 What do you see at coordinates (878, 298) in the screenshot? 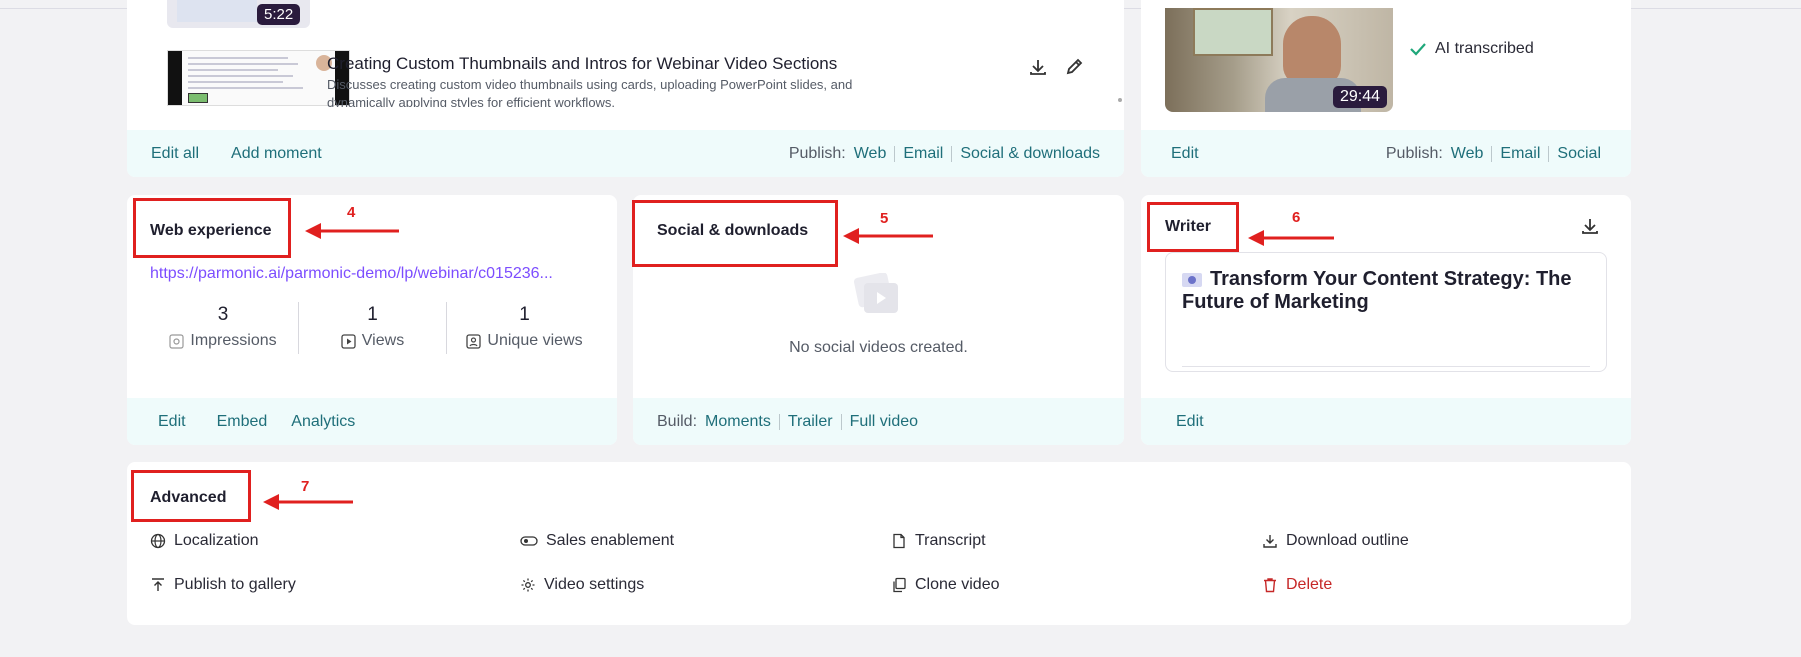
I see `empty-video-icon` at bounding box center [878, 298].